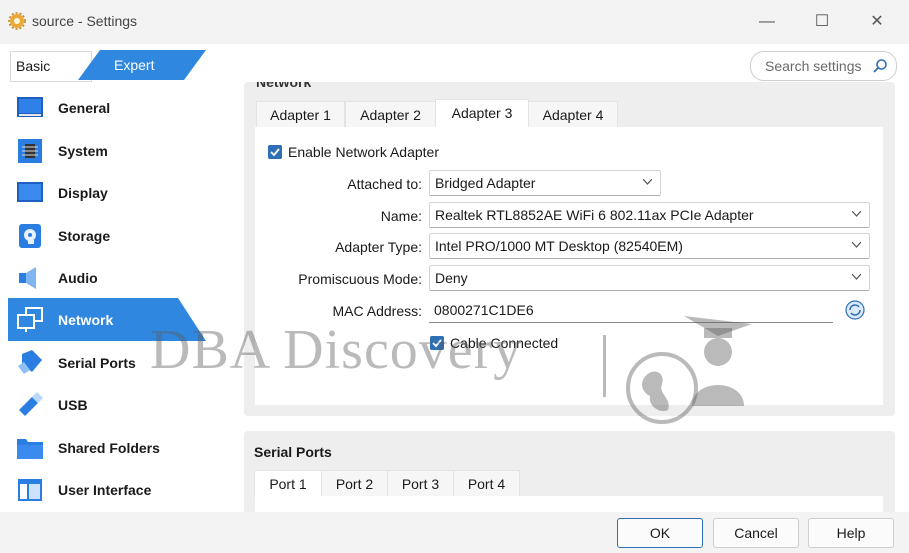 The image size is (909, 553). I want to click on sidebar-item-label: Shared Folders, so click(109, 448).